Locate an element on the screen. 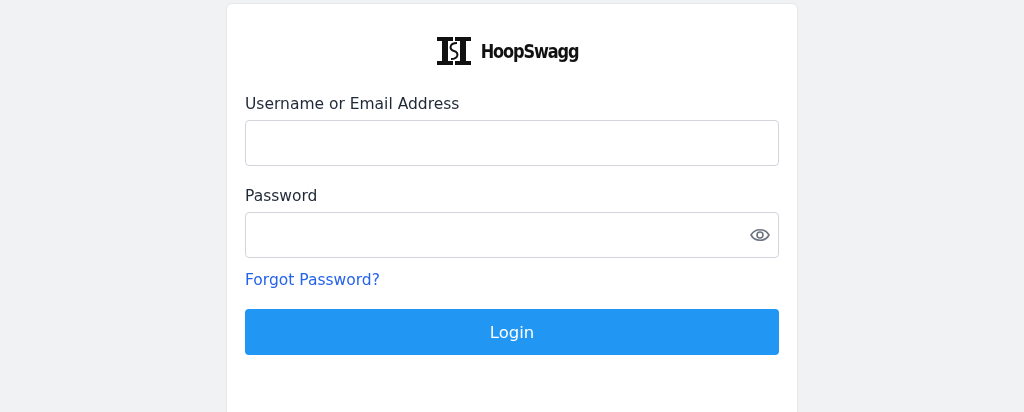 The height and width of the screenshot is (412, 1024). logo-mark-icon is located at coordinates (453, 51).